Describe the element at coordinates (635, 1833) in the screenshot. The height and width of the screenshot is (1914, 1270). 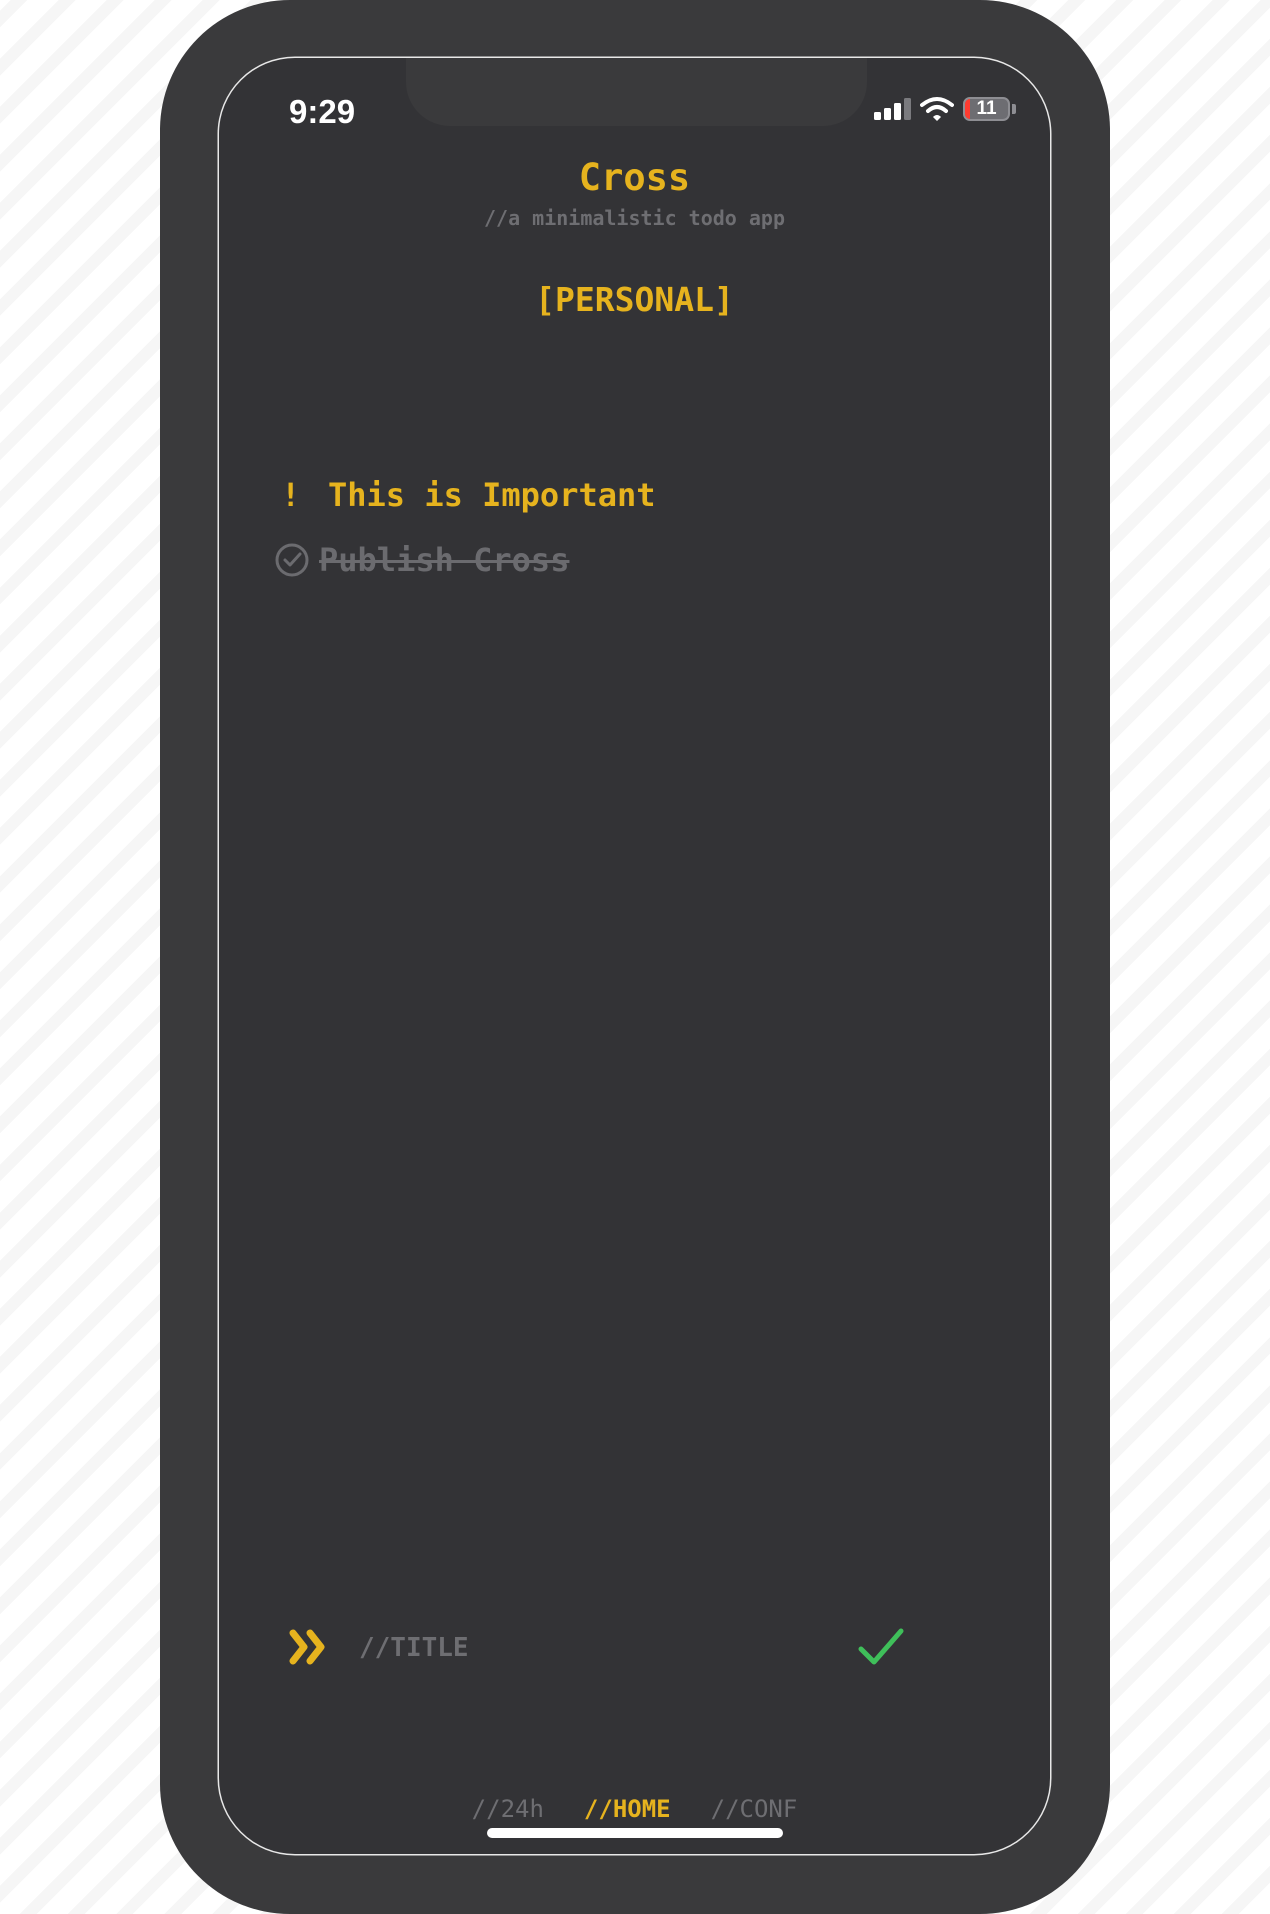
I see `home-indicator` at that location.